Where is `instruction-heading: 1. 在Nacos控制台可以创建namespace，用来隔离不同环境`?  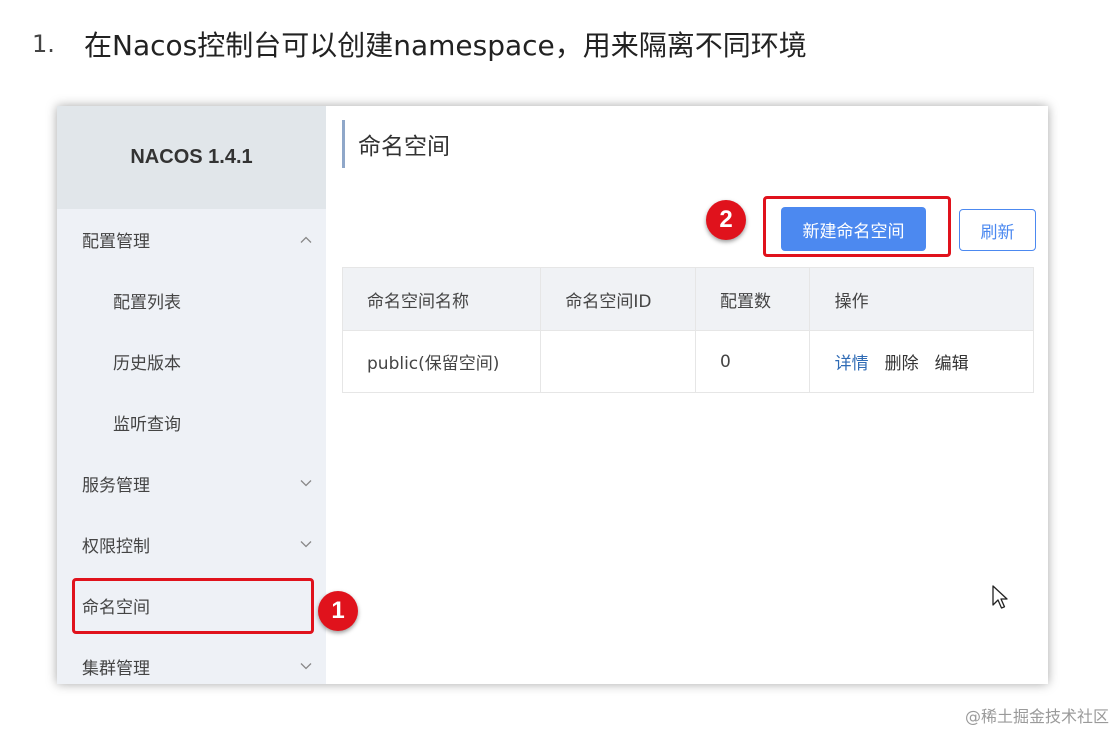 instruction-heading: 1. 在Nacos控制台可以创建namespace，用来隔离不同环境 is located at coordinates (419, 44).